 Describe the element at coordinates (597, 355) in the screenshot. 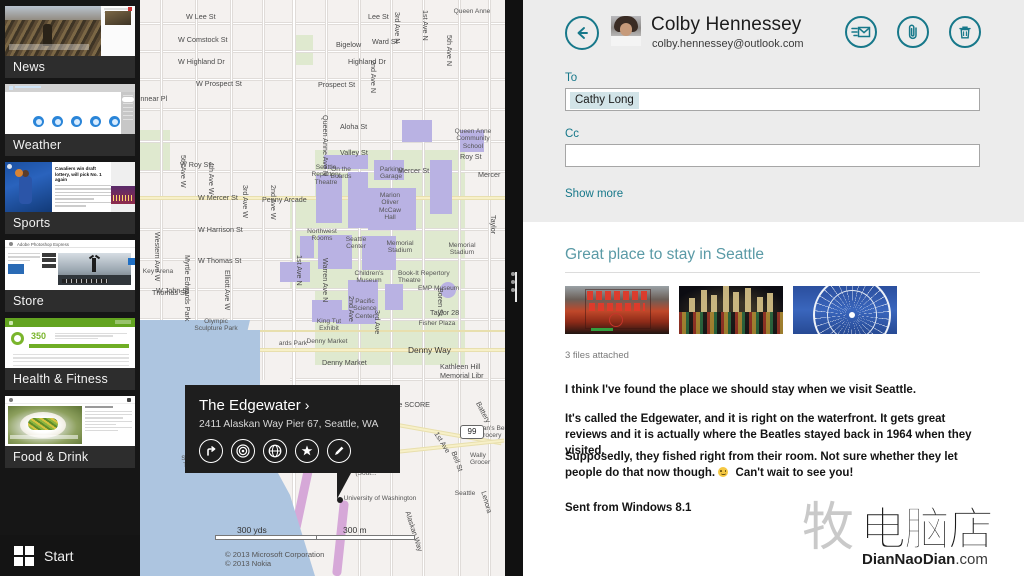

I see `attachment-count: 3 files attached` at that location.